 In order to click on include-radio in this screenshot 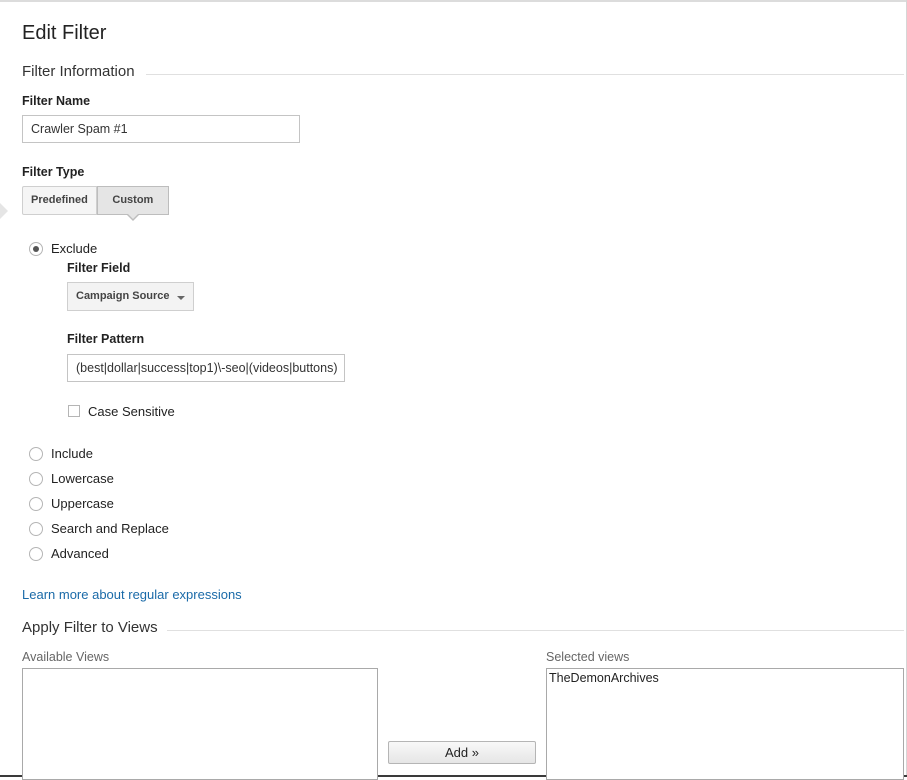, I will do `click(36, 454)`.